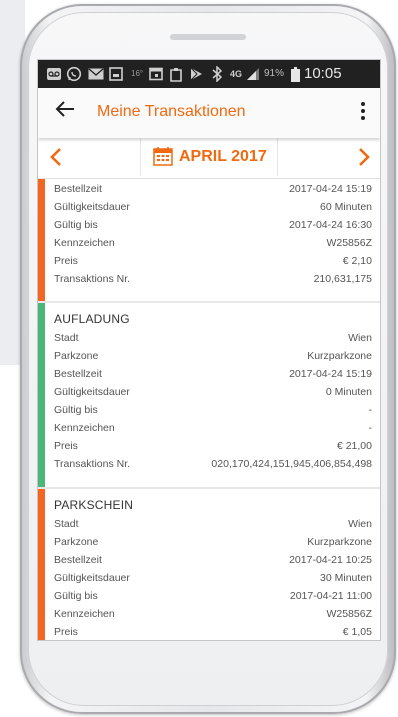  Describe the element at coordinates (137, 73) in the screenshot. I see `temperature-readout: 16°` at that location.